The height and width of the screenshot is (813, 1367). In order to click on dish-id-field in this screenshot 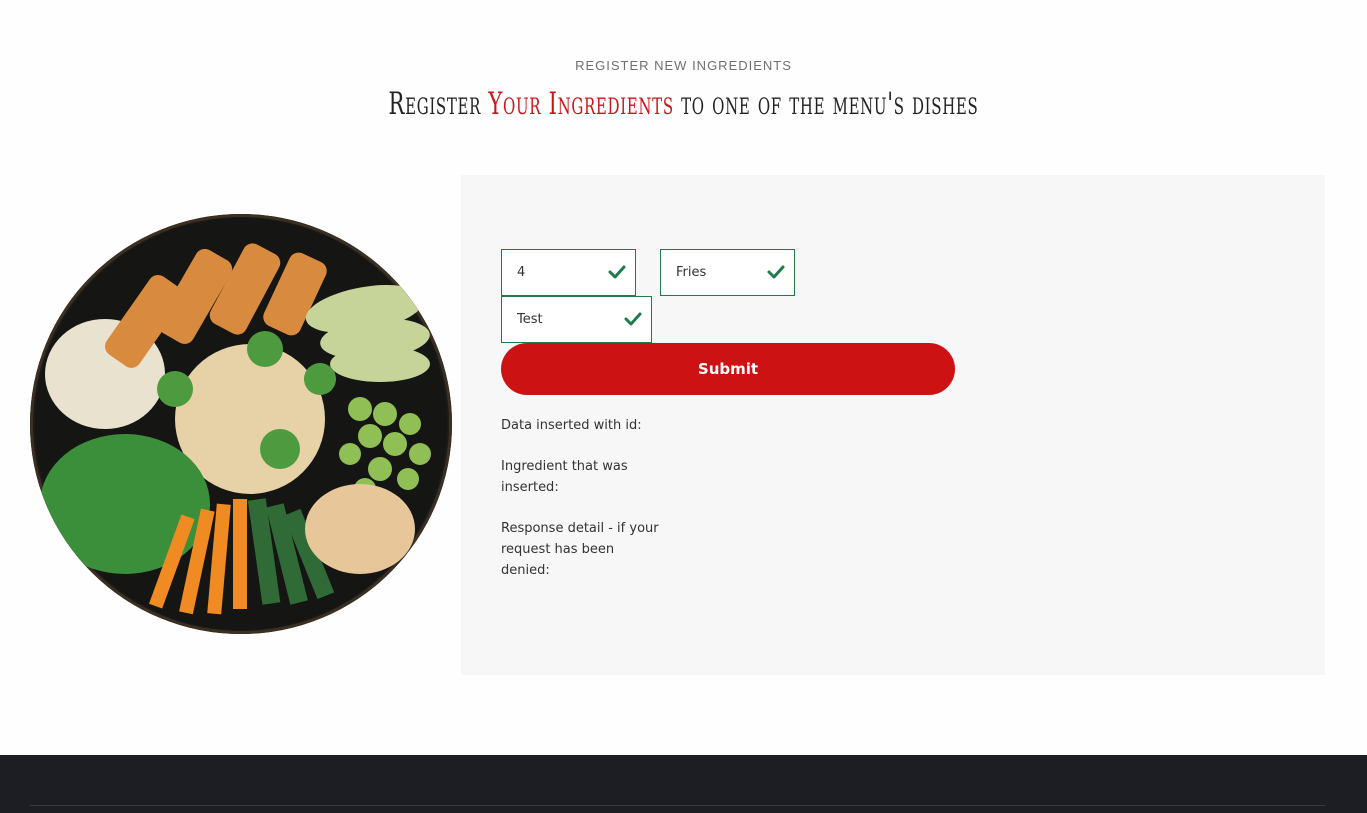, I will do `click(568, 272)`.